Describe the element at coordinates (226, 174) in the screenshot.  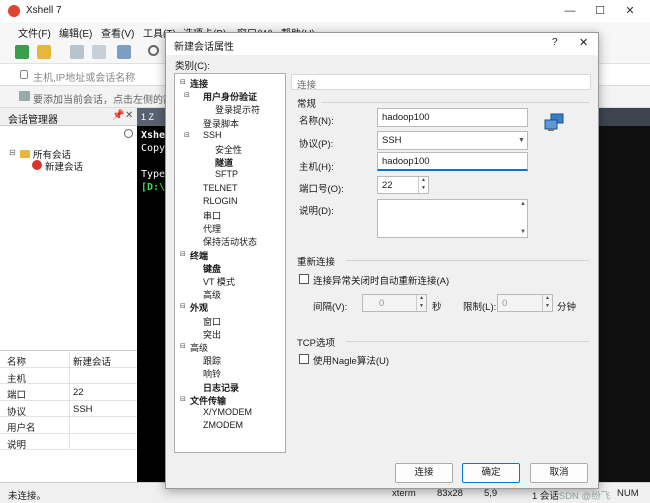
I see `category-item: SFTP` at that location.